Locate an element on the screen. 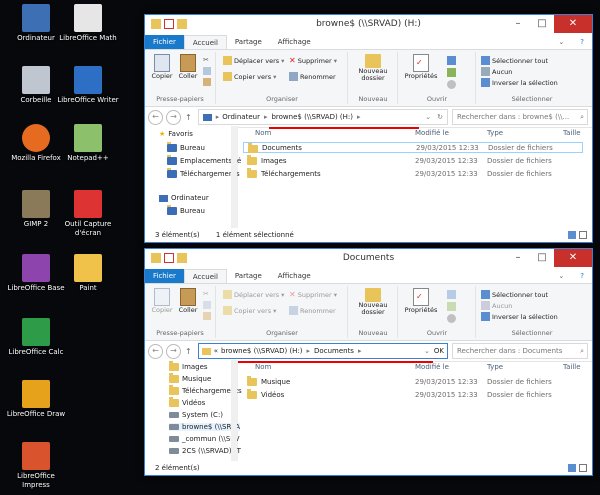  nav-item: _commun (\\SRV is located at coordinates (204, 439).